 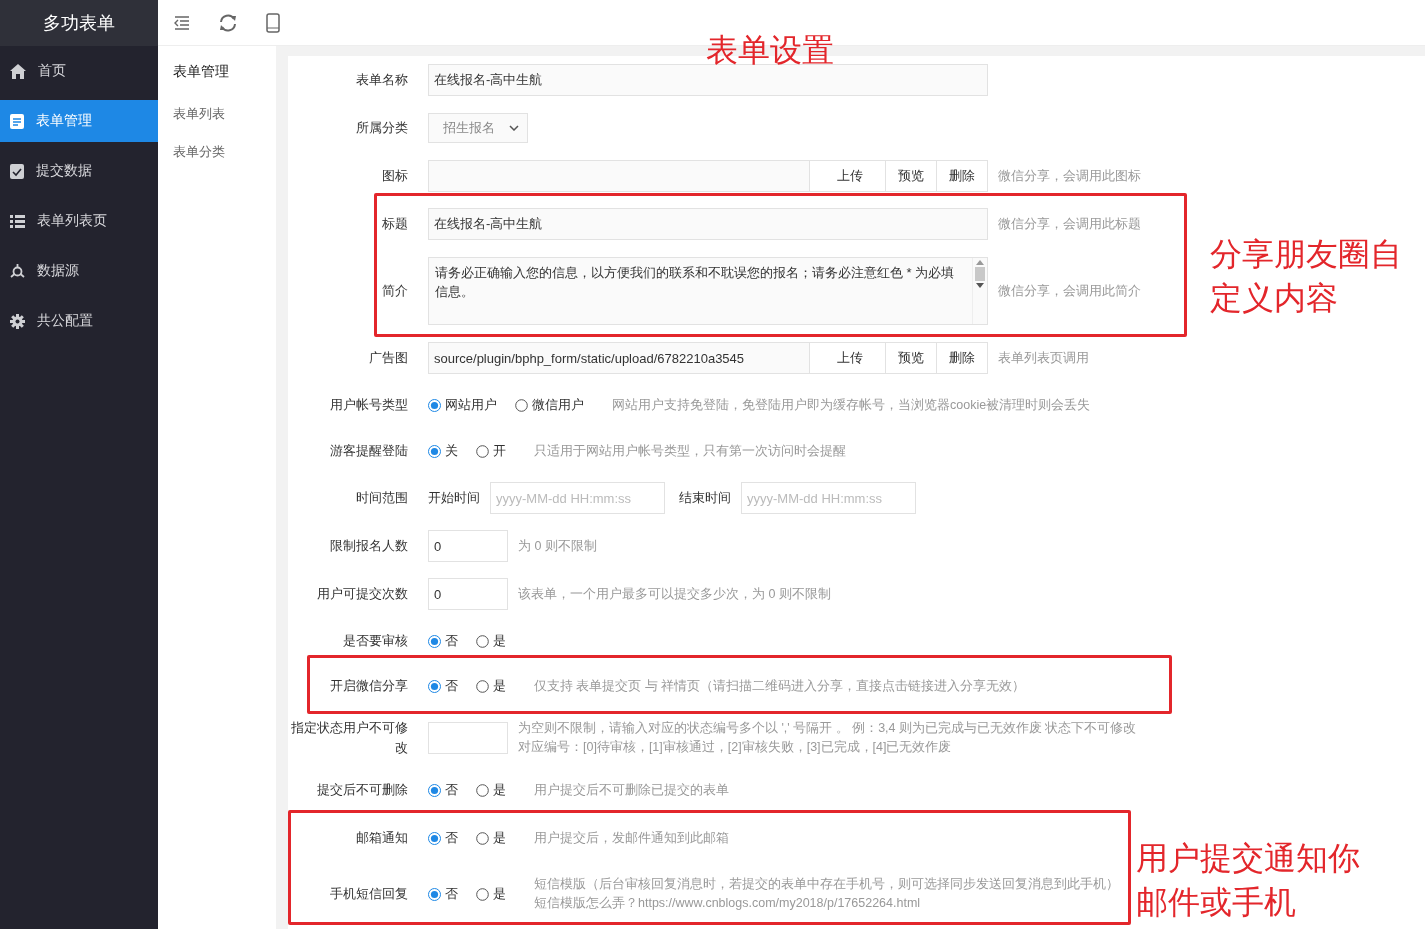 What do you see at coordinates (631, 838) in the screenshot?
I see `hint-text: 用户提交后，发邮件通知到此邮箱` at bounding box center [631, 838].